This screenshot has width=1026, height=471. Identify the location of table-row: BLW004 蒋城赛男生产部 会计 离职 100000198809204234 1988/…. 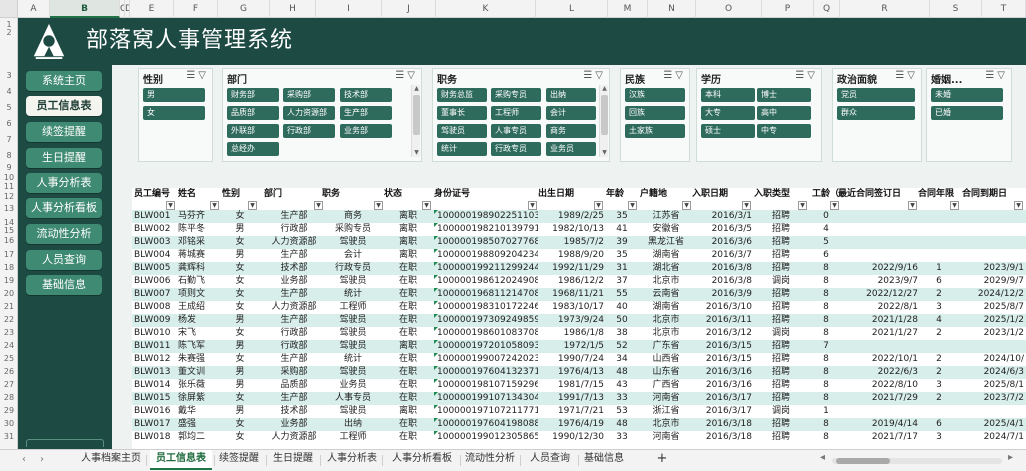
(579, 255).